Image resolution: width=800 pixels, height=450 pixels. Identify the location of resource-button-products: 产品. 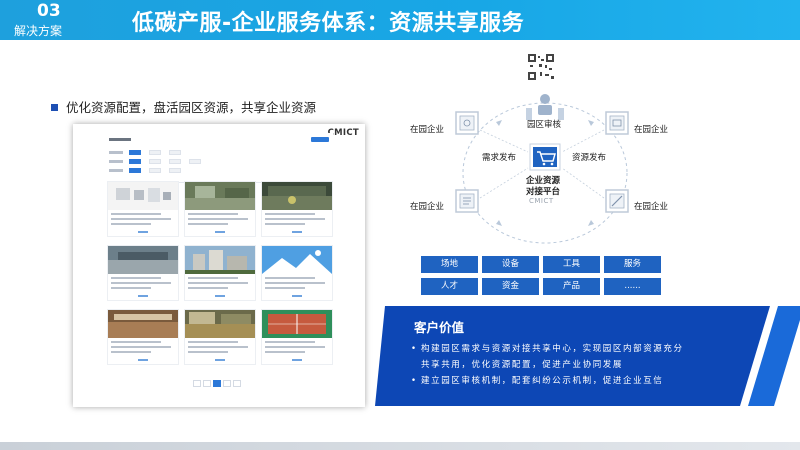
(571, 286).